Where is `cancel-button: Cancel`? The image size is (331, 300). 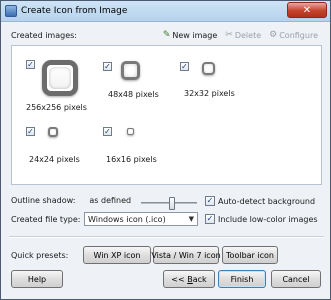 cancel-button: Cancel is located at coordinates (296, 279).